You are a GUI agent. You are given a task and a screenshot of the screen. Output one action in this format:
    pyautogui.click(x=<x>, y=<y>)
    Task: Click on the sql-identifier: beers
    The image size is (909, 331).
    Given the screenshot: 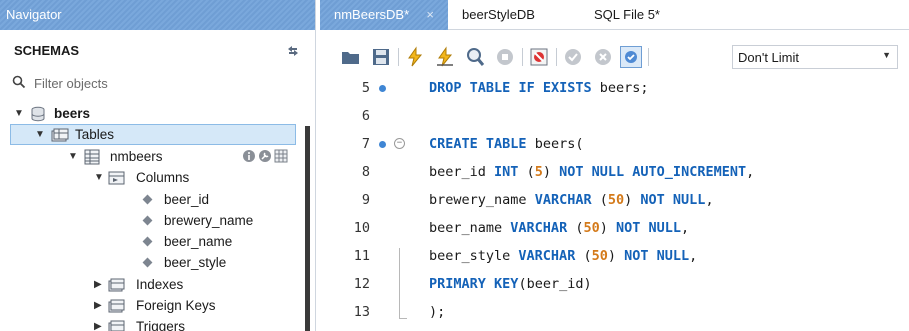 What is the action you would take?
    pyautogui.click(x=620, y=88)
    